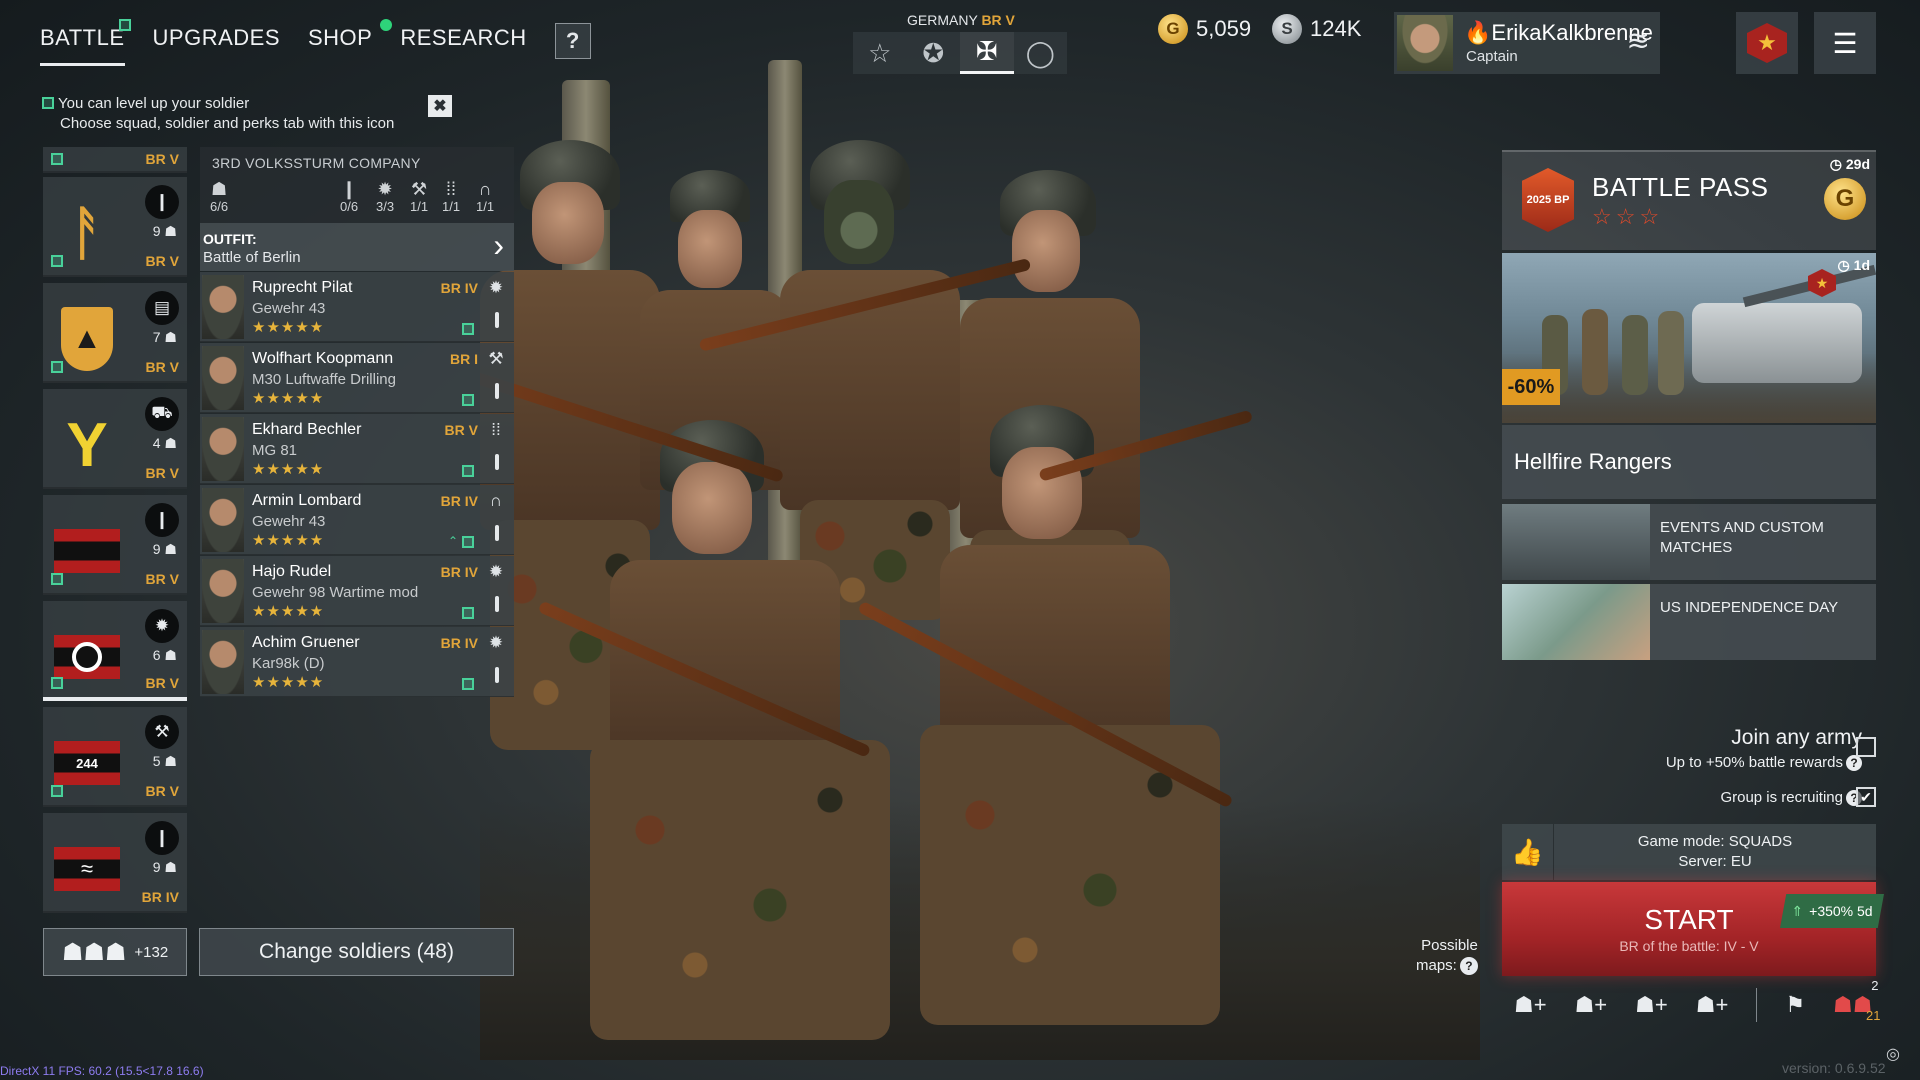 The width and height of the screenshot is (1920, 1080). Describe the element at coordinates (1689, 338) in the screenshot. I see `promo-banner: ★ ◷ 1d -60%` at that location.